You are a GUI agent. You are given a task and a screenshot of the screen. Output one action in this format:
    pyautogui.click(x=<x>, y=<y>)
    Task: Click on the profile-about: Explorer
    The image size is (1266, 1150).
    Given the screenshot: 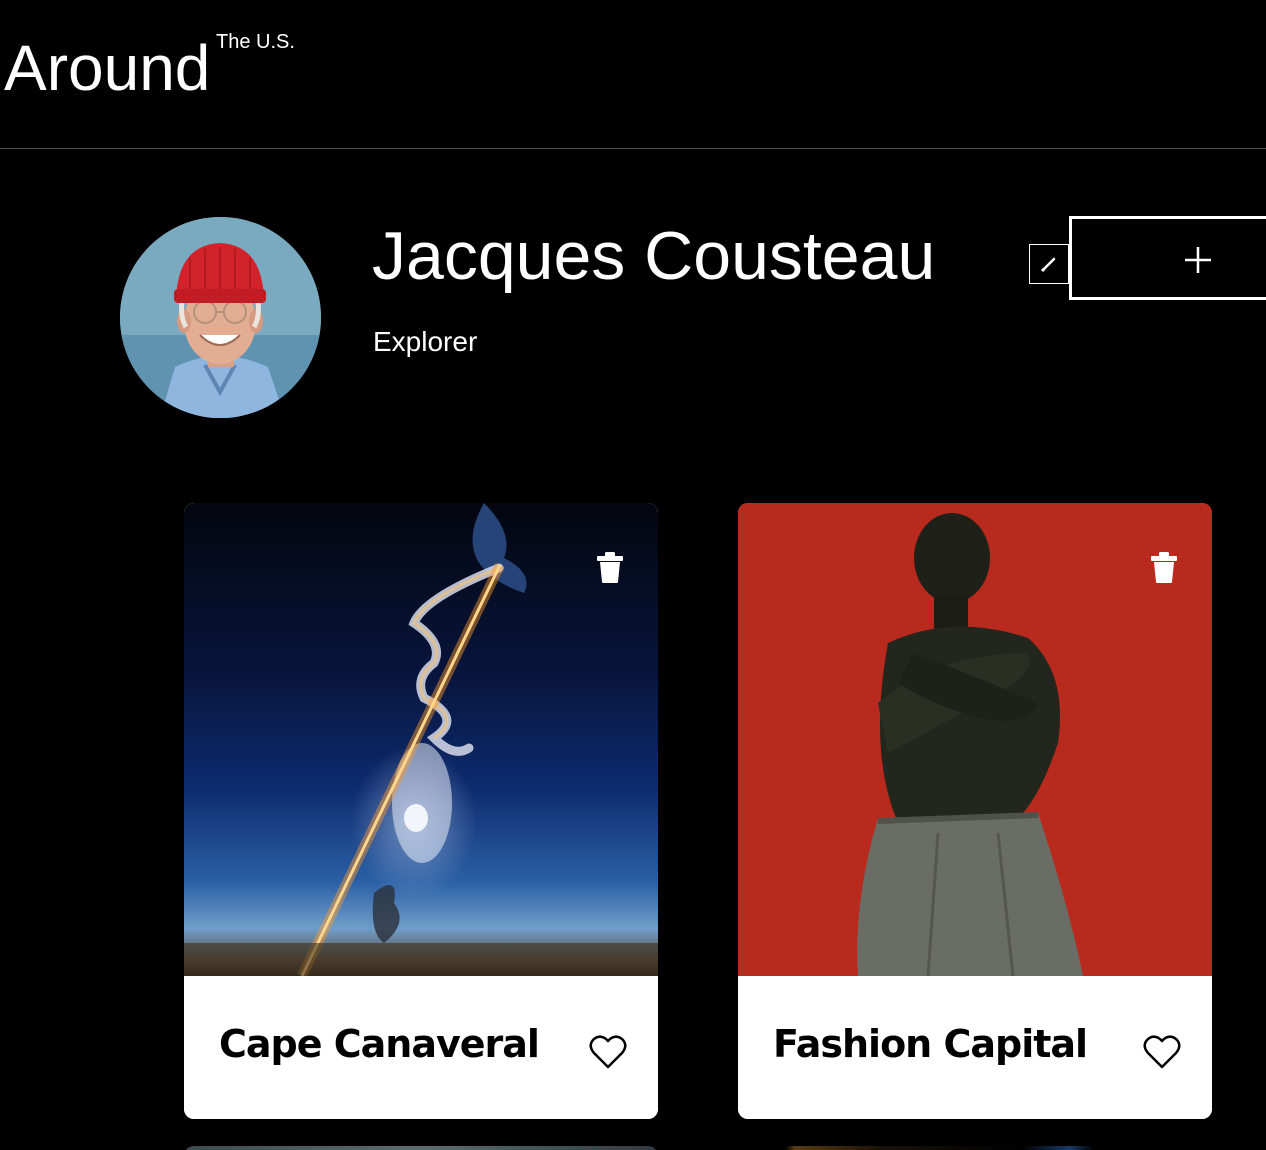 What is the action you would take?
    pyautogui.click(x=425, y=341)
    